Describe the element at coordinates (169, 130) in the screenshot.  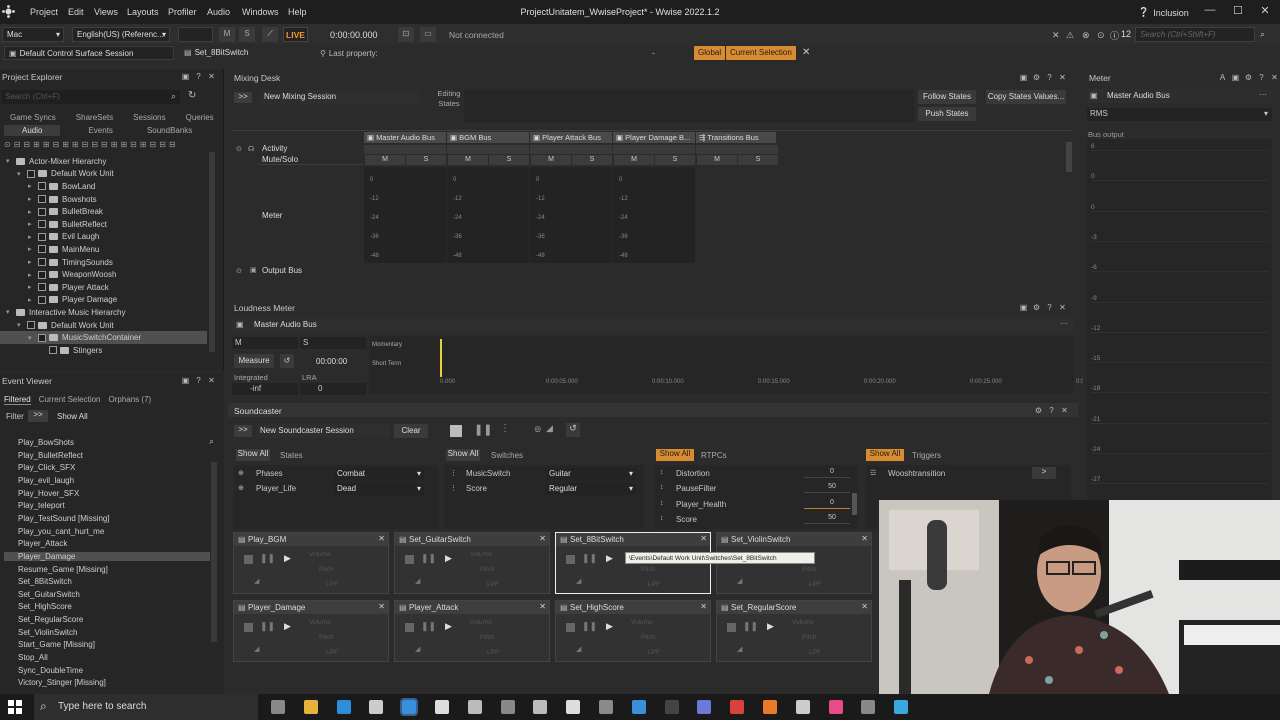
I see `tab-soundbanks: SoundBanks` at that location.